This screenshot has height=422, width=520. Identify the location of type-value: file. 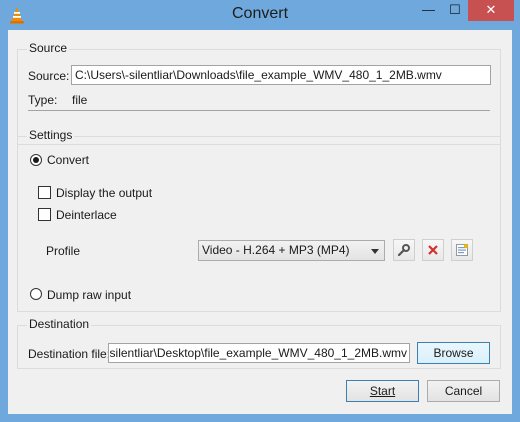
(80, 100).